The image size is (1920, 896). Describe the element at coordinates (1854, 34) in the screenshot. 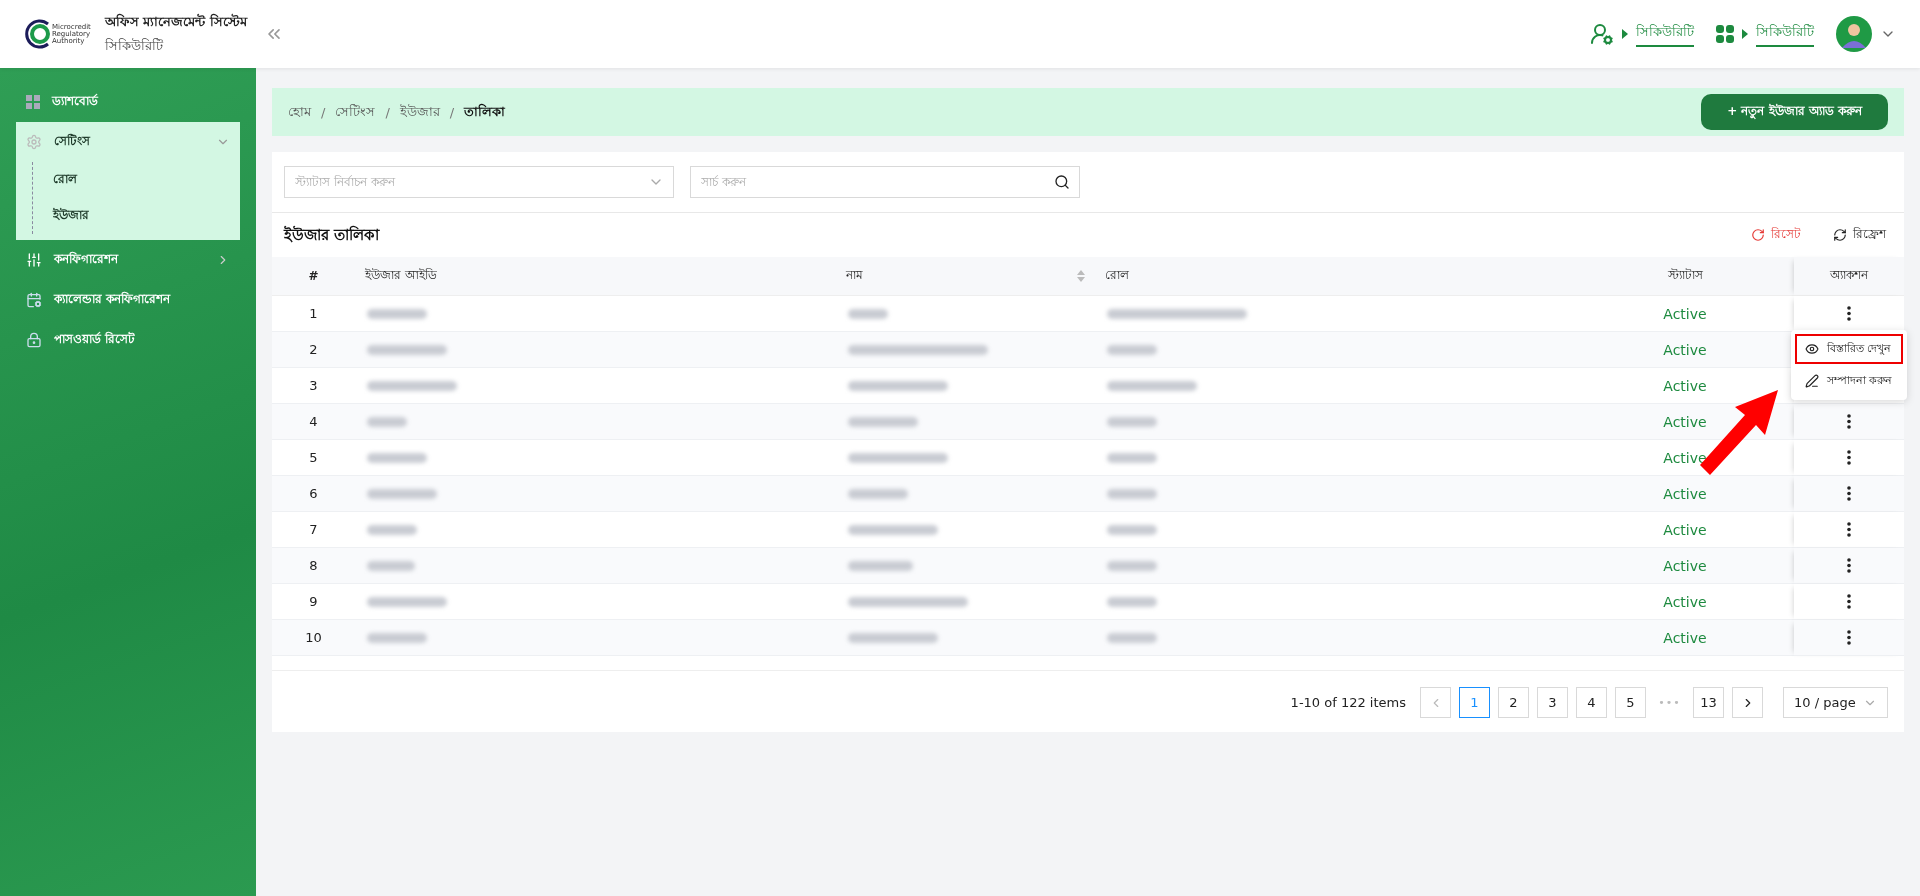

I see `avatar` at that location.